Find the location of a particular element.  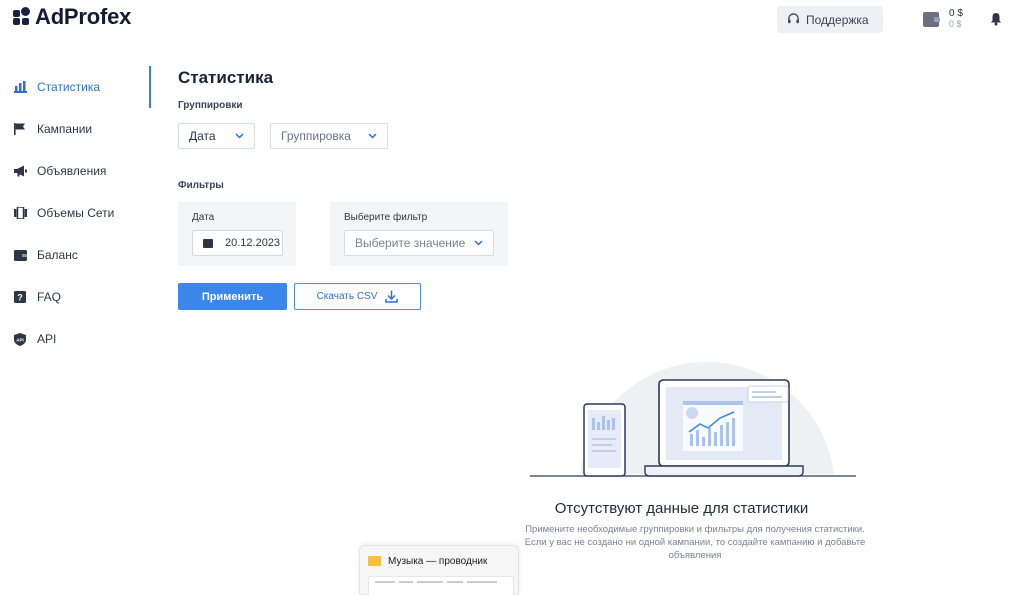

support-button: Поддержка is located at coordinates (830, 19).